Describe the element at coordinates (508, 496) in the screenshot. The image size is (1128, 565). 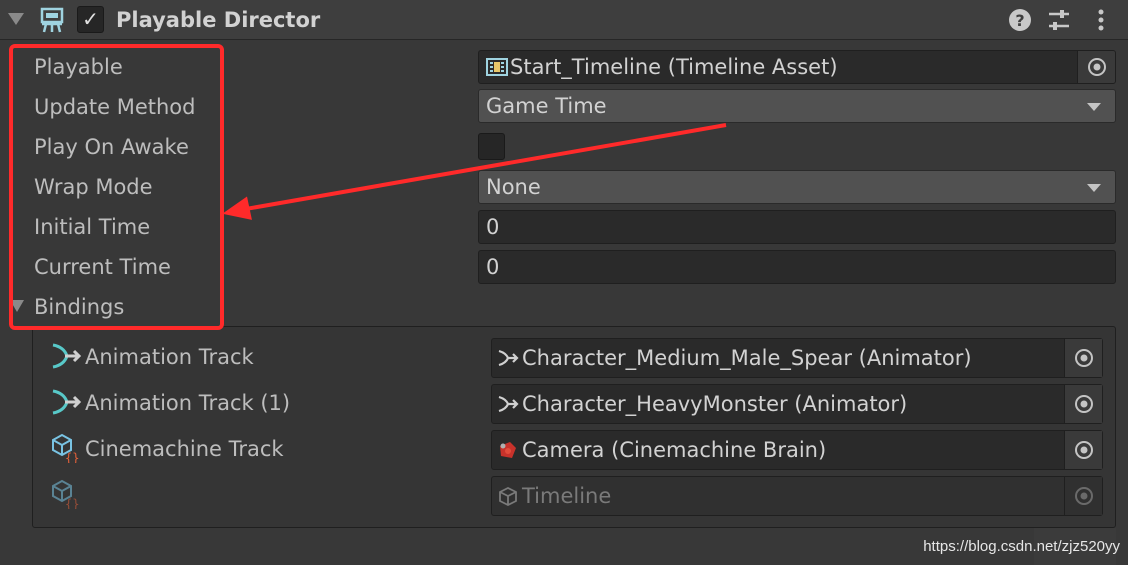
I see `timeline-object-icon` at that location.